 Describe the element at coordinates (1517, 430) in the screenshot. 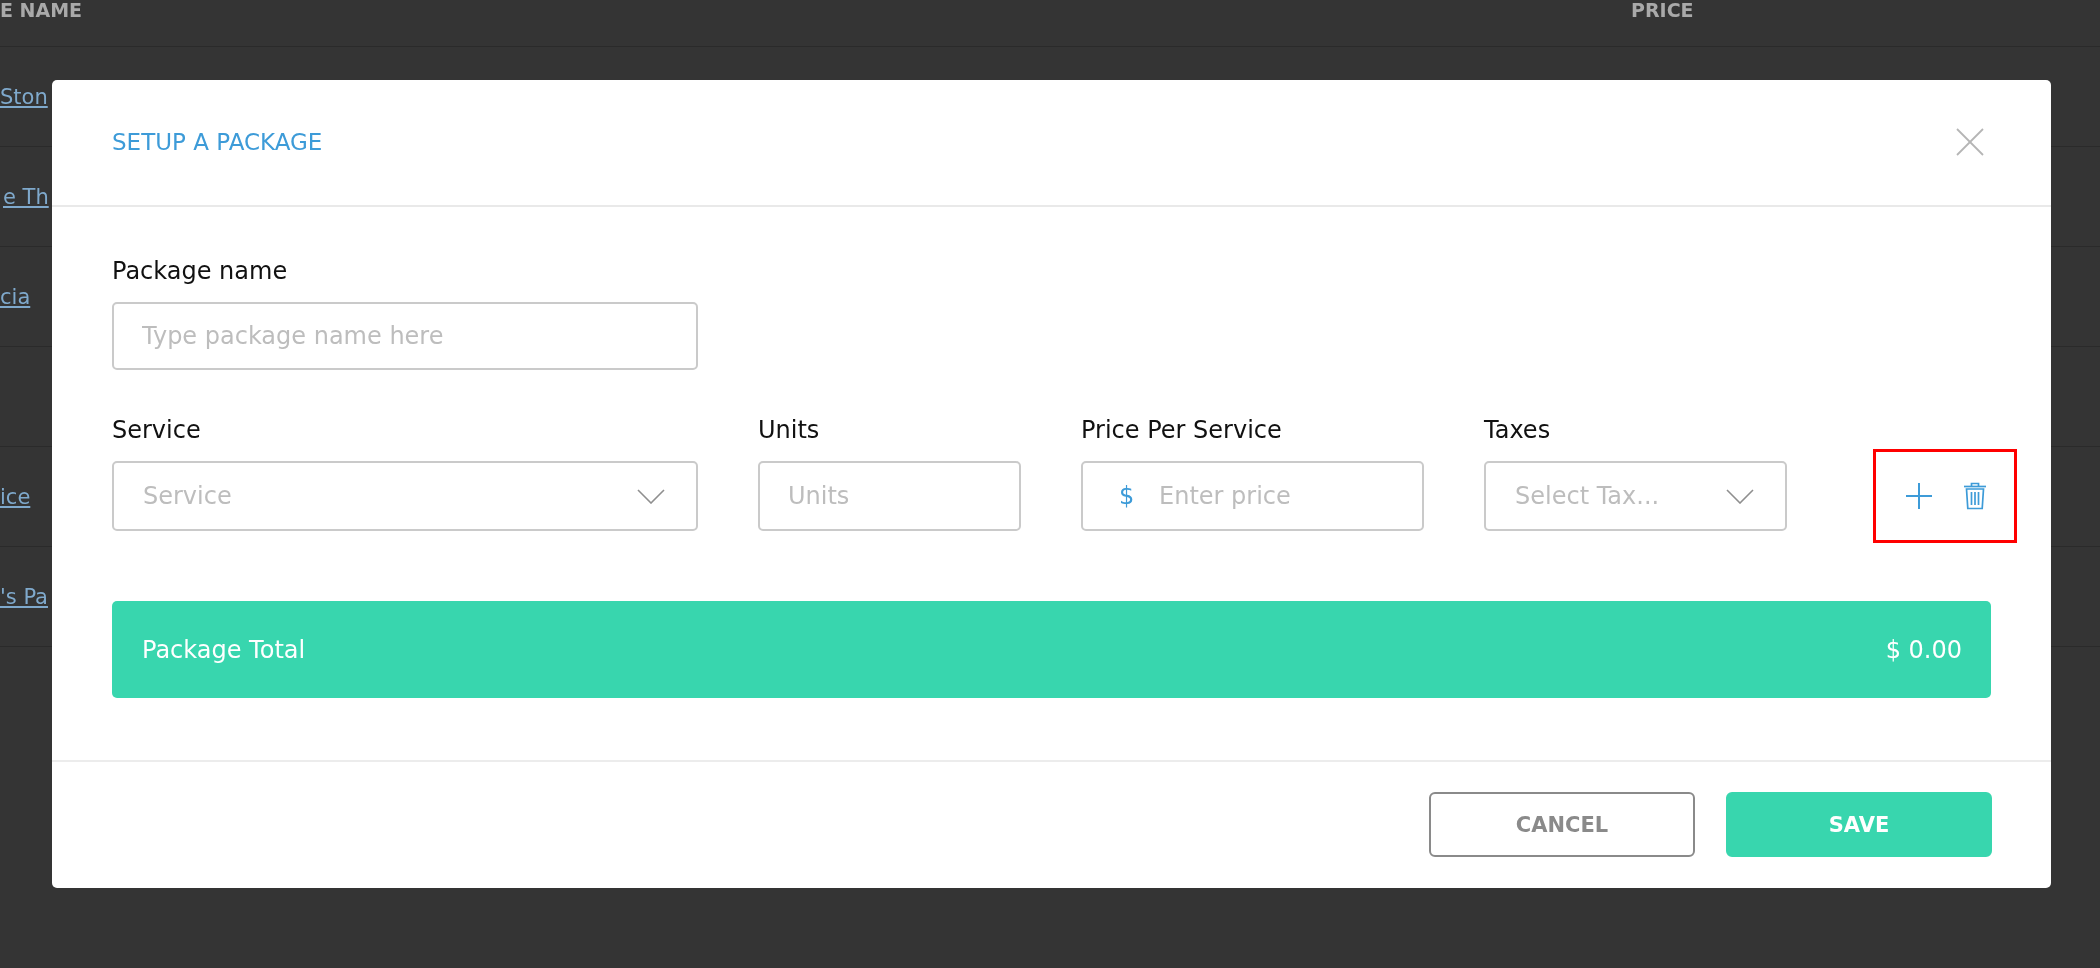

I see `field-label: Taxes` at that location.